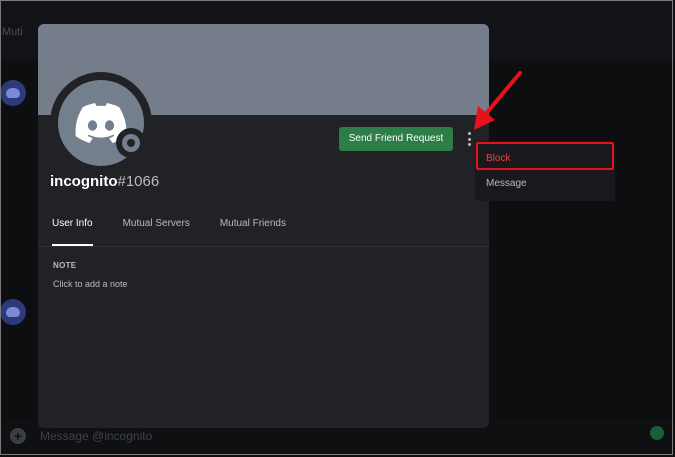 Image resolution: width=675 pixels, height=457 pixels. Describe the element at coordinates (131, 143) in the screenshot. I see `offline-status-icon` at that location.